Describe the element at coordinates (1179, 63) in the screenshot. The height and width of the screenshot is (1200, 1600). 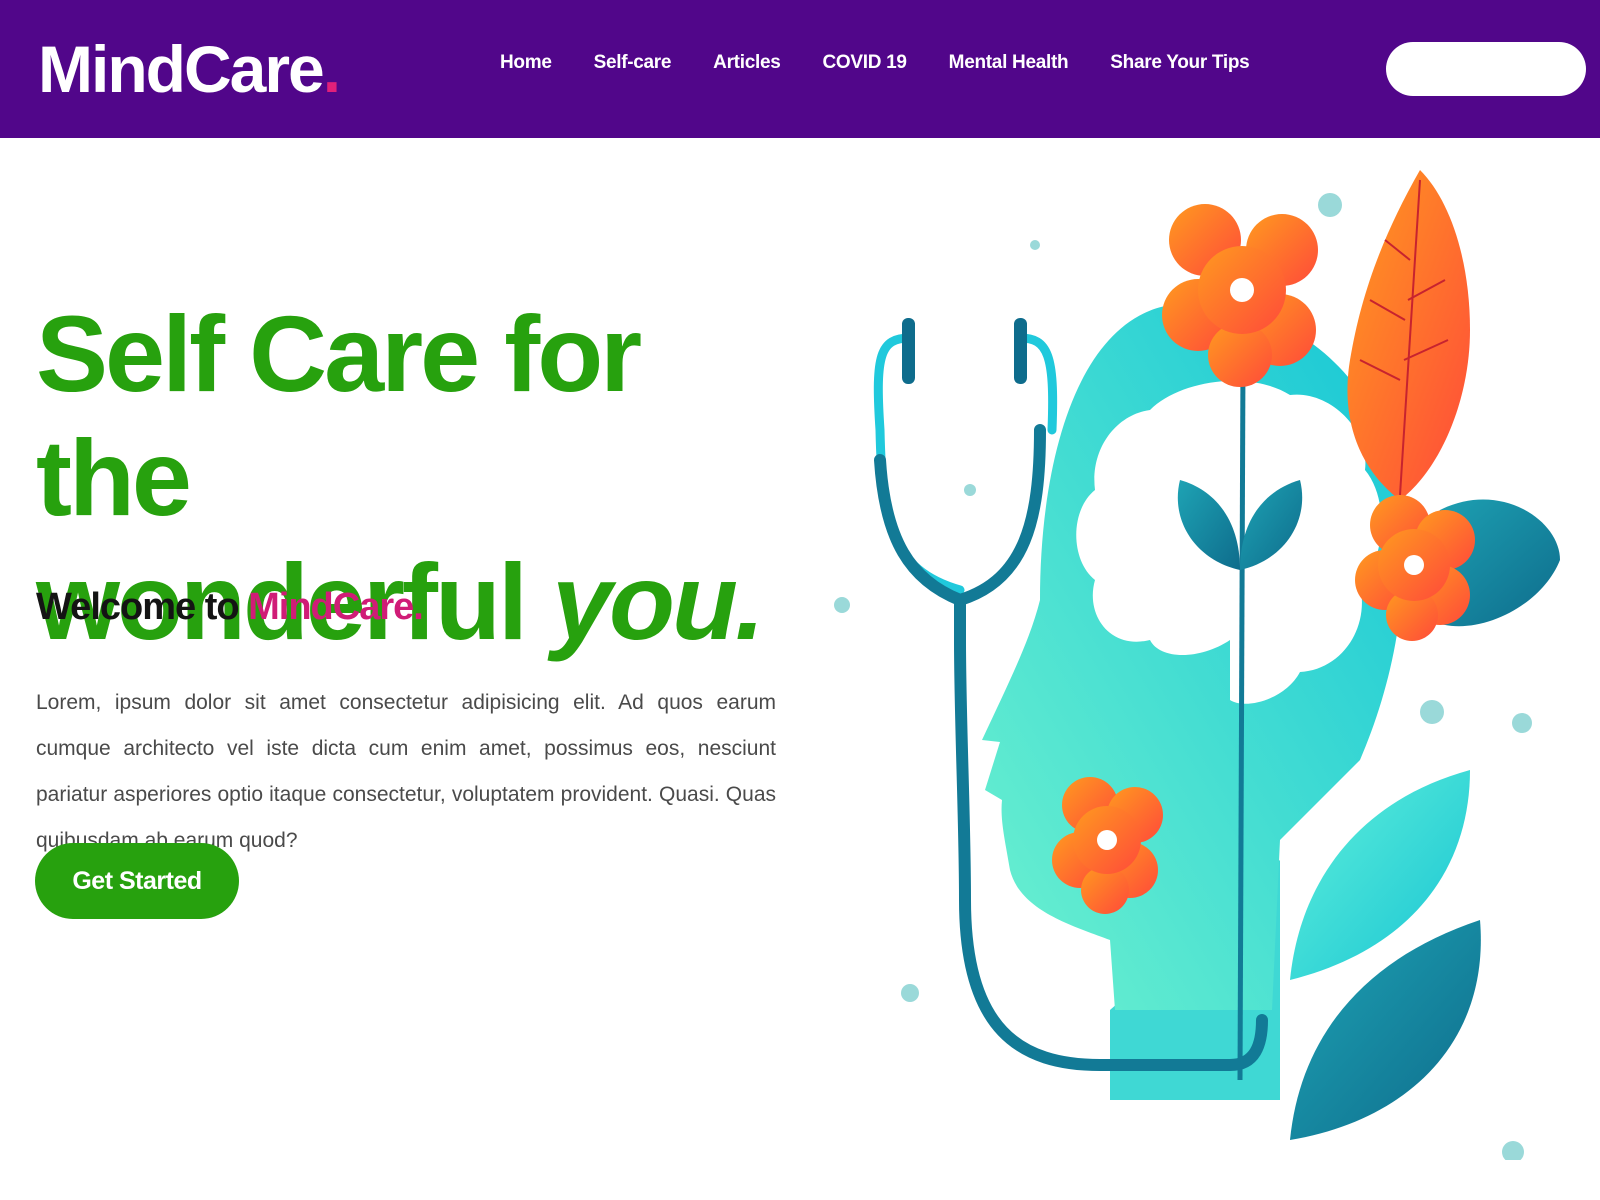
I see `nav-link-share-your-tips: Share Your Tips` at that location.